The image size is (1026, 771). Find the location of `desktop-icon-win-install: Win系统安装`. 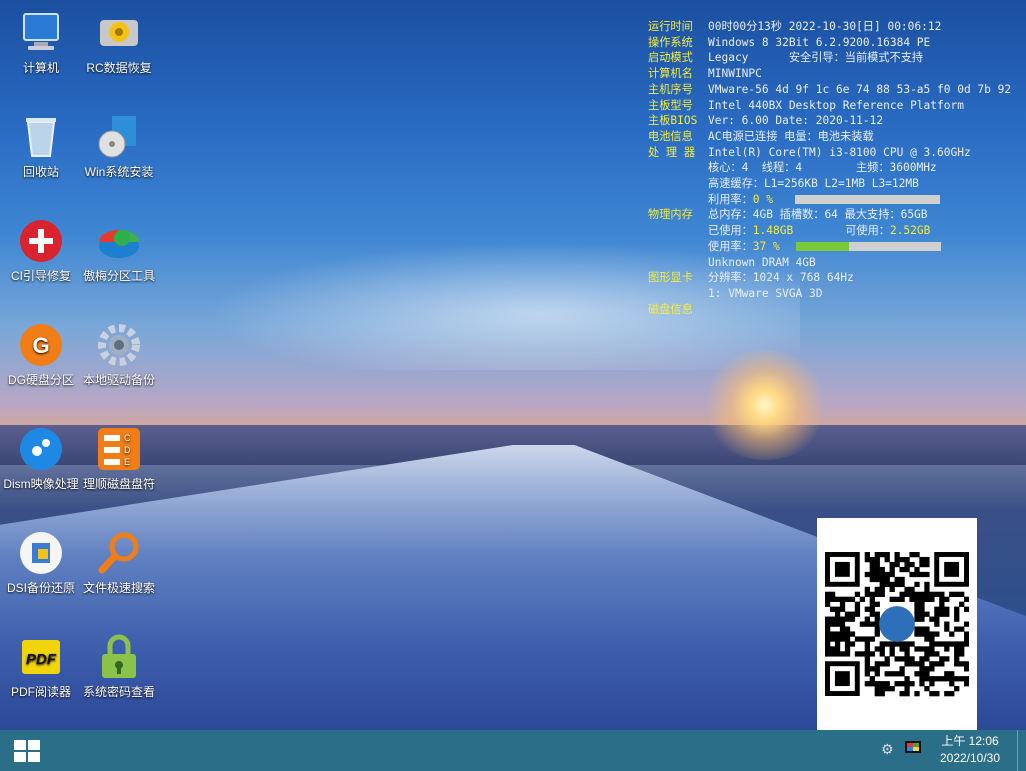

desktop-icon-win-install: Win系统安装 is located at coordinates (119, 147).